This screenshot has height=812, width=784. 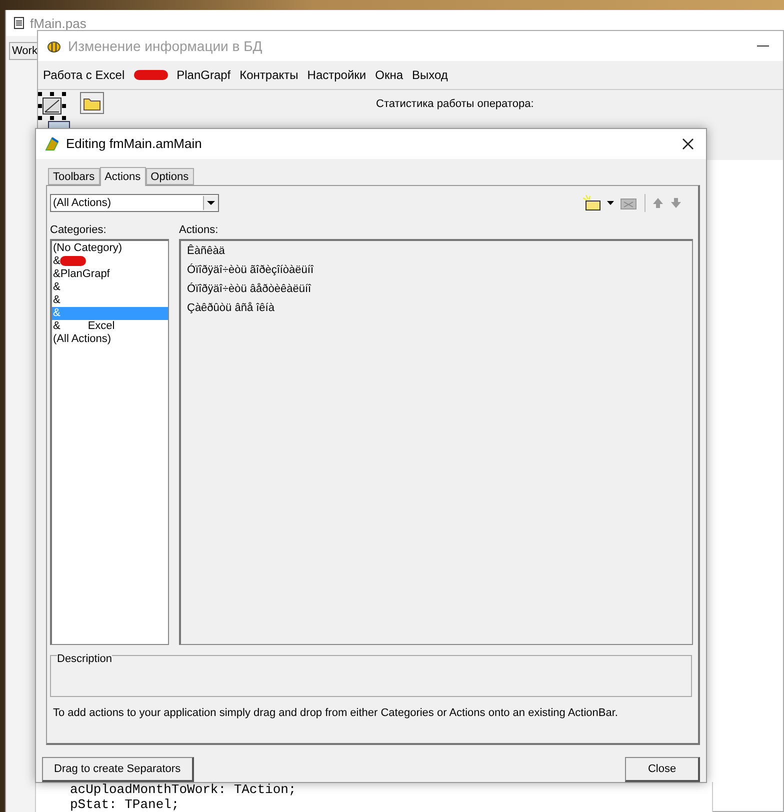 What do you see at coordinates (374, 797) in the screenshot?
I see `code-editor: acUploadMonthToWork: TAction; pStat: TPanel;` at bounding box center [374, 797].